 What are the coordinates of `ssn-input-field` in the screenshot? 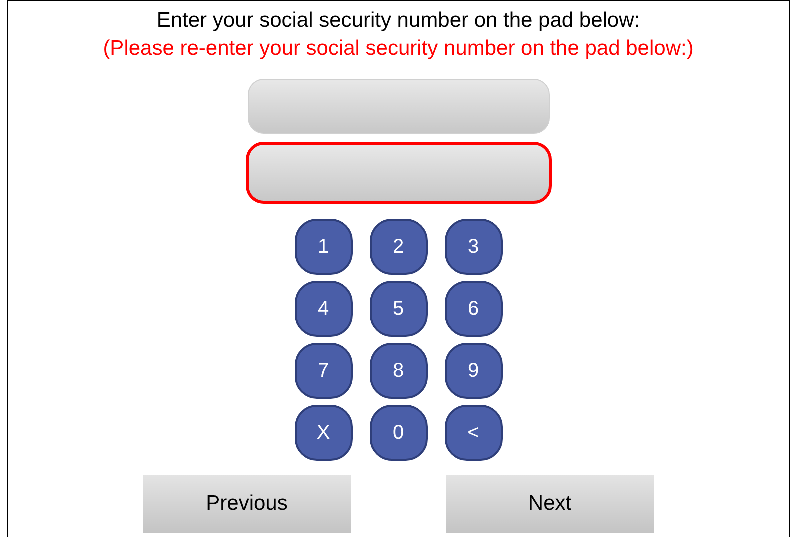 It's located at (399, 173).